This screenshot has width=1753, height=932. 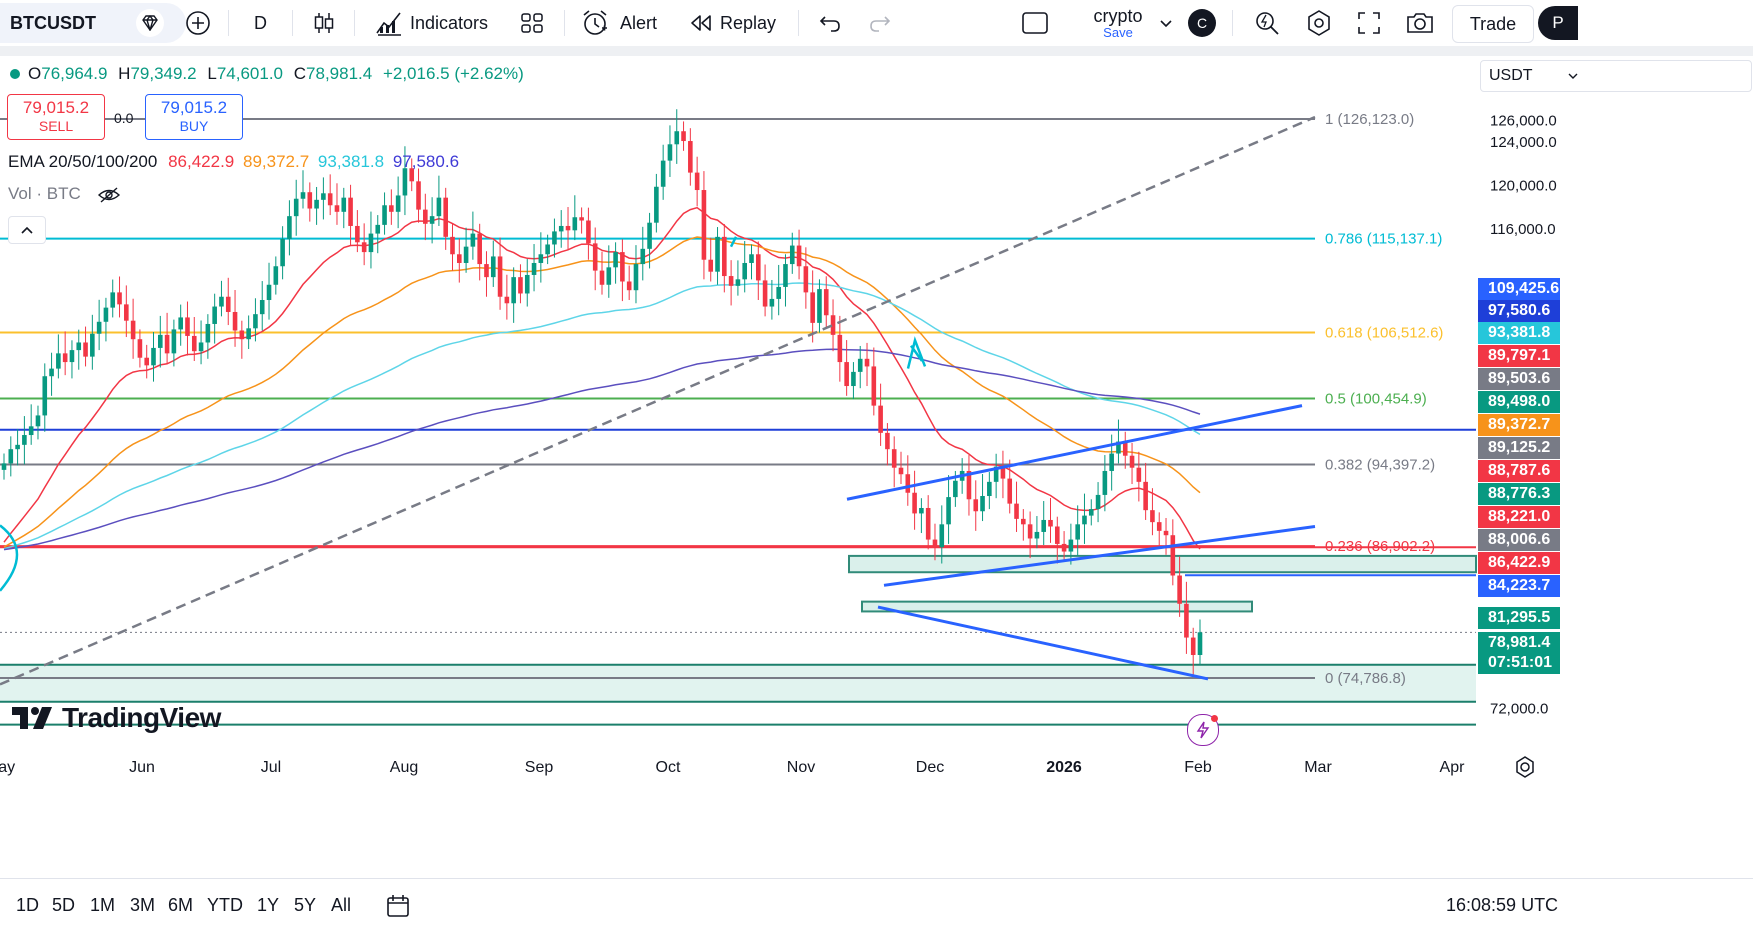 What do you see at coordinates (732, 23) in the screenshot?
I see `replay-button: Replay` at bounding box center [732, 23].